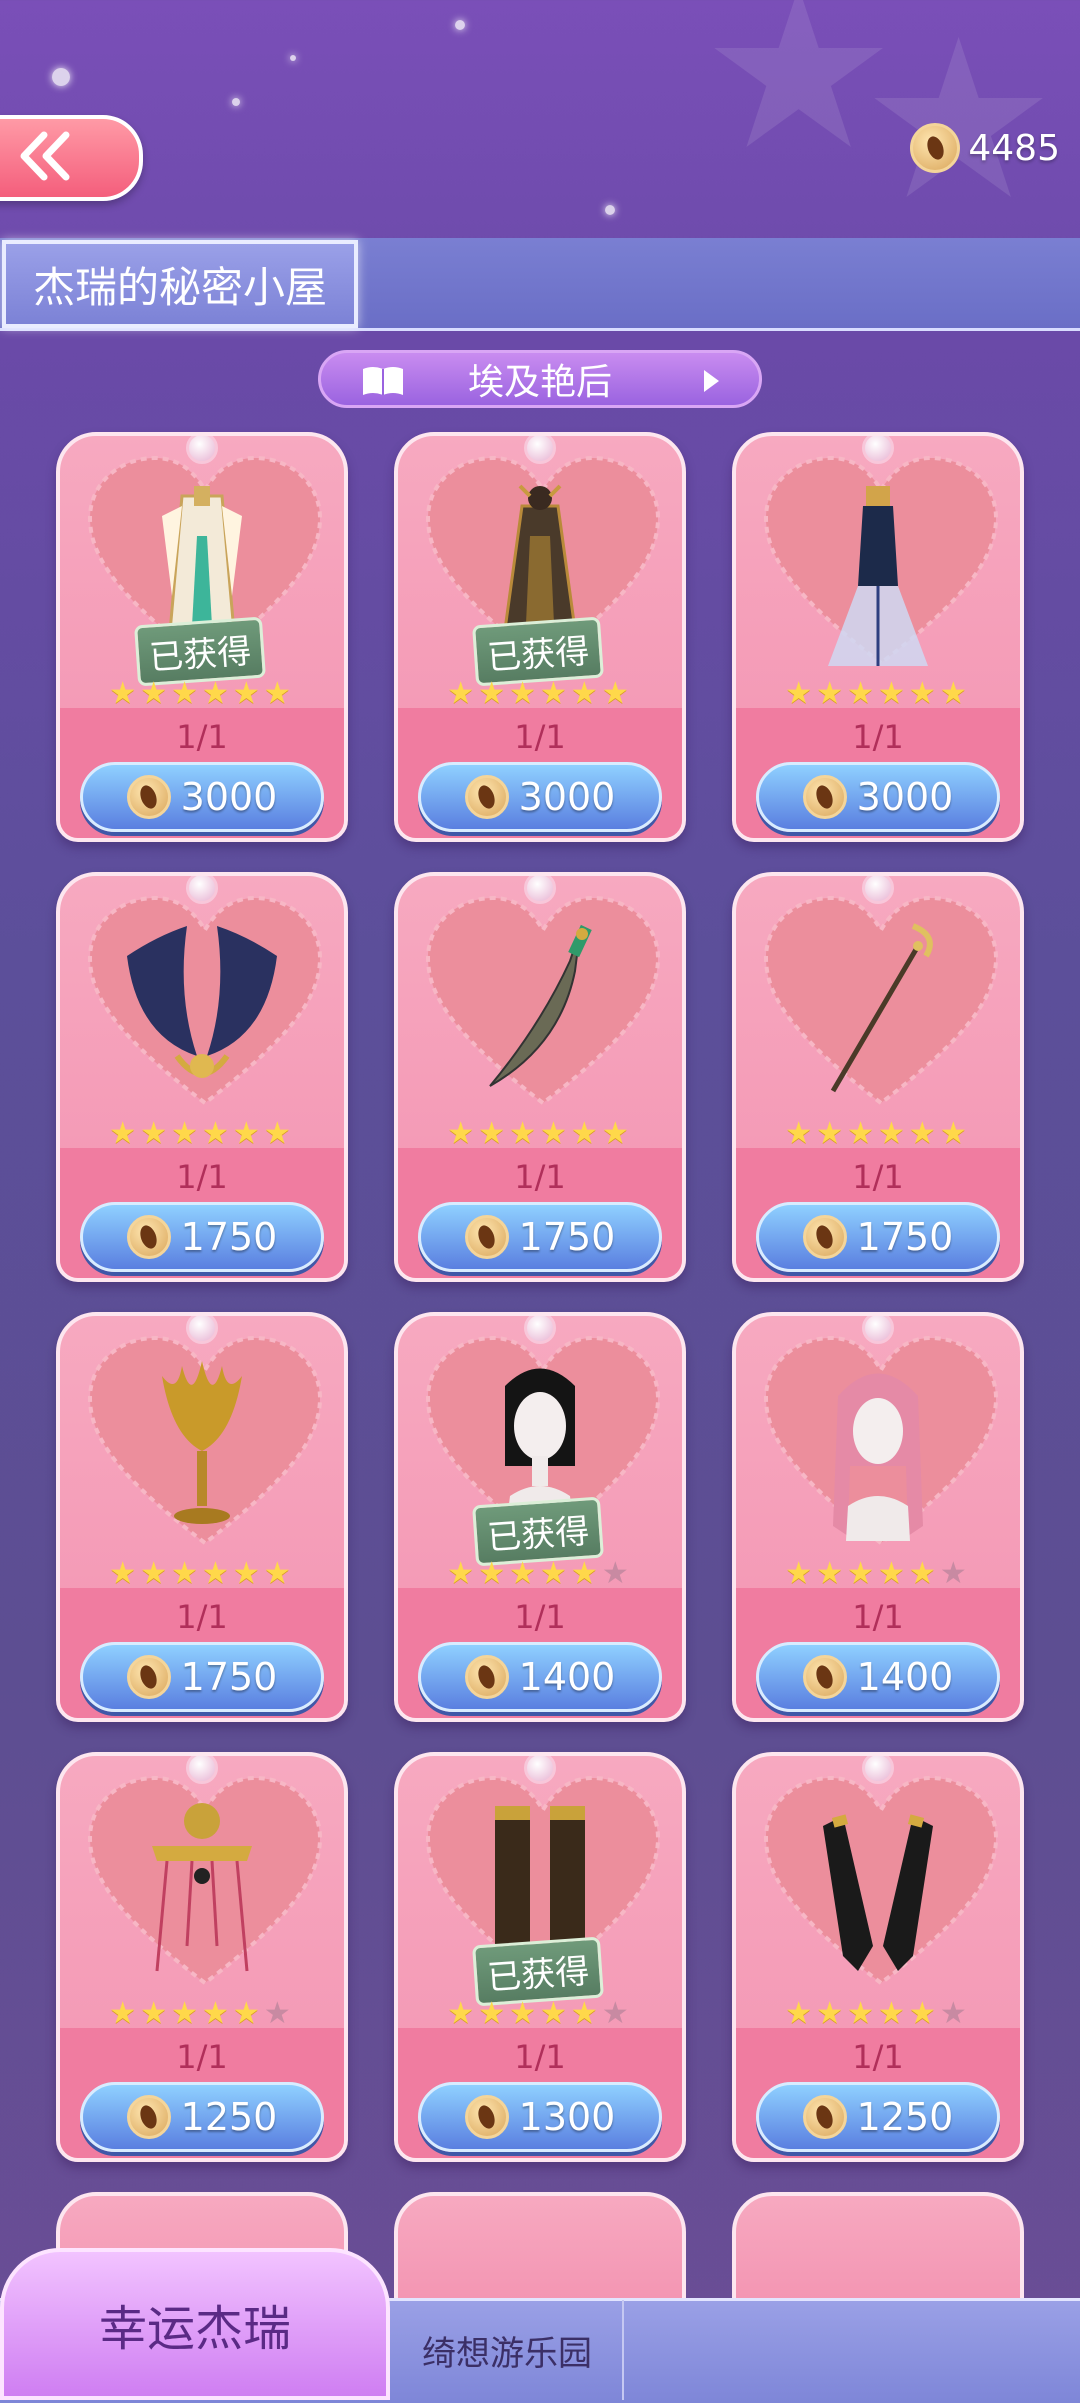 Image resolution: width=1080 pixels, height=2403 pixels. What do you see at coordinates (195, 2324) in the screenshot?
I see `tab-lucky-jerry: 幸运杰瑞` at bounding box center [195, 2324].